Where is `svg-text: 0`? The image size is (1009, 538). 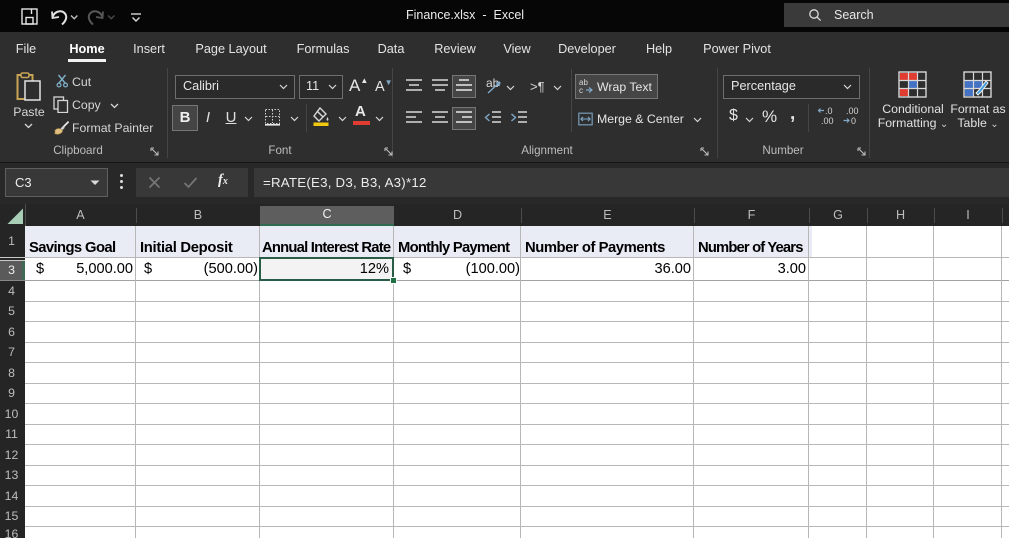 svg-text: 0 is located at coordinates (853, 121).